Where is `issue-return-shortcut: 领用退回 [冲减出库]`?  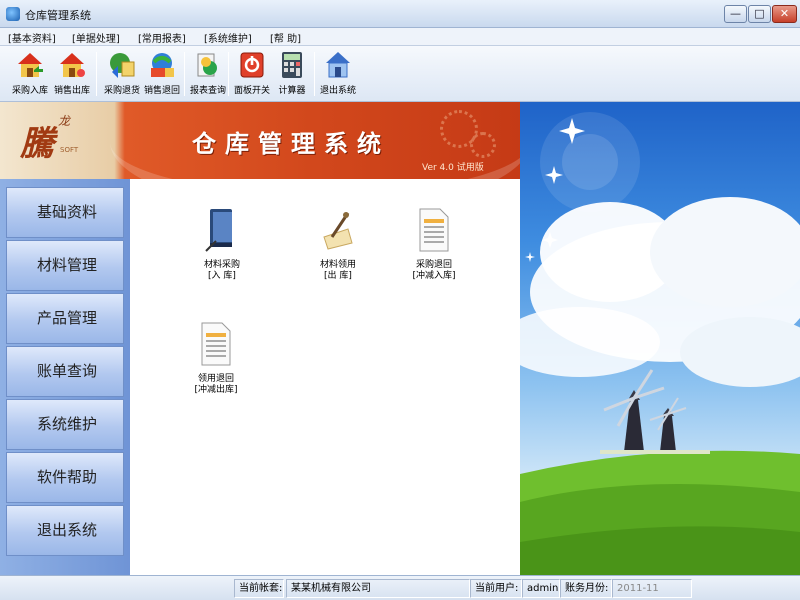 issue-return-shortcut: 领用退回 [冲减出库] is located at coordinates (216, 366).